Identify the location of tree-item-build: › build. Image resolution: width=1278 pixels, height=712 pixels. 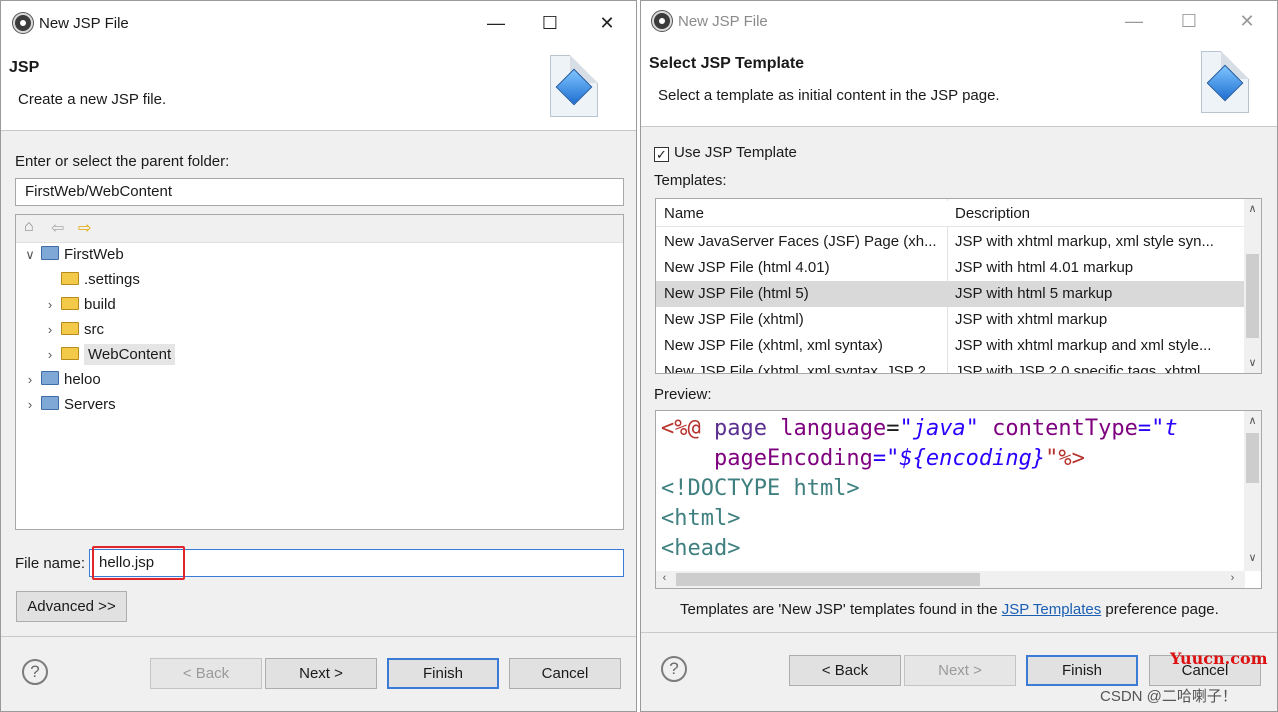
(79, 305).